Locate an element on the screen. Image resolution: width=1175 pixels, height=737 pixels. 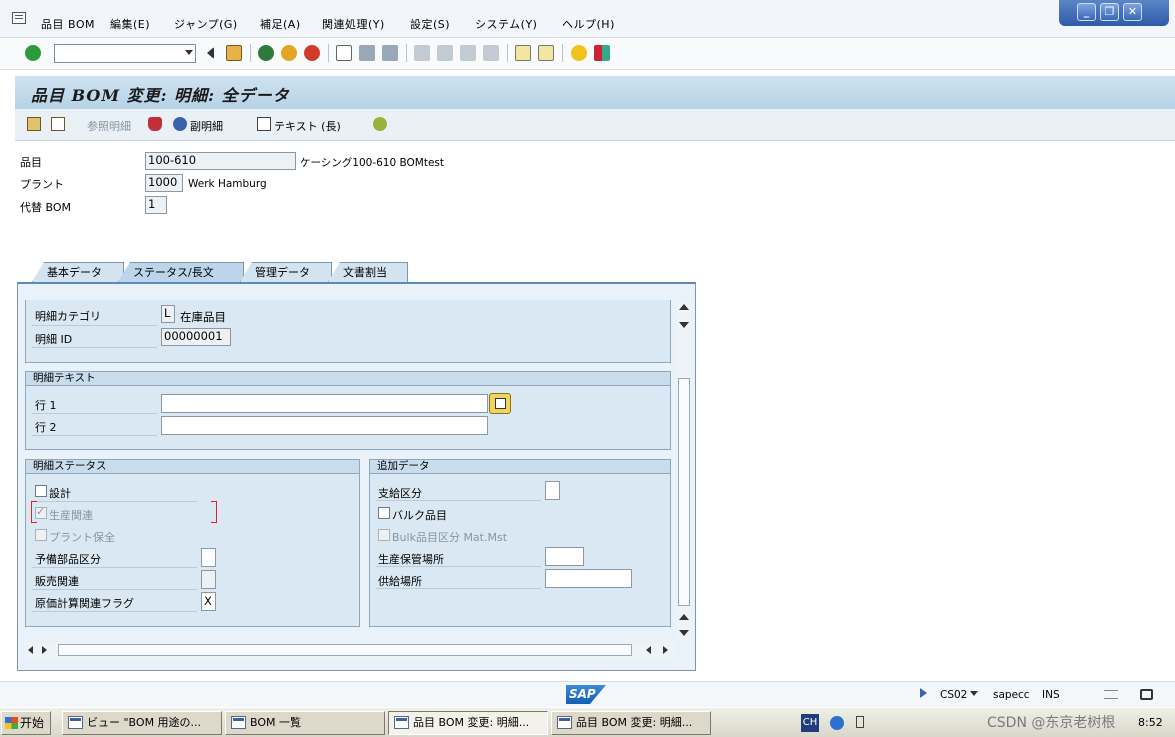
start-button: 开始 is located at coordinates (26, 723).